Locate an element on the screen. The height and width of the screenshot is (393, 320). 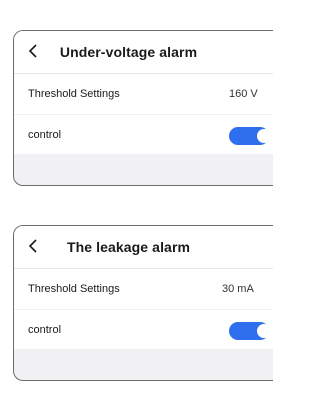
threshold-settings-row: Threshold Settings 30 mA is located at coordinates (143, 289).